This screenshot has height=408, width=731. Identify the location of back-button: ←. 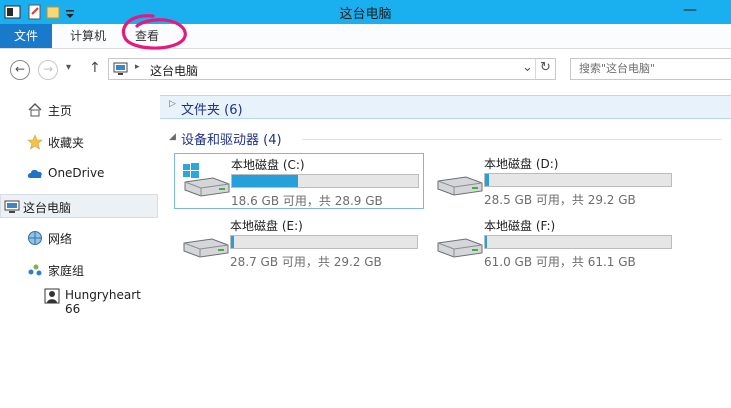
(20, 70).